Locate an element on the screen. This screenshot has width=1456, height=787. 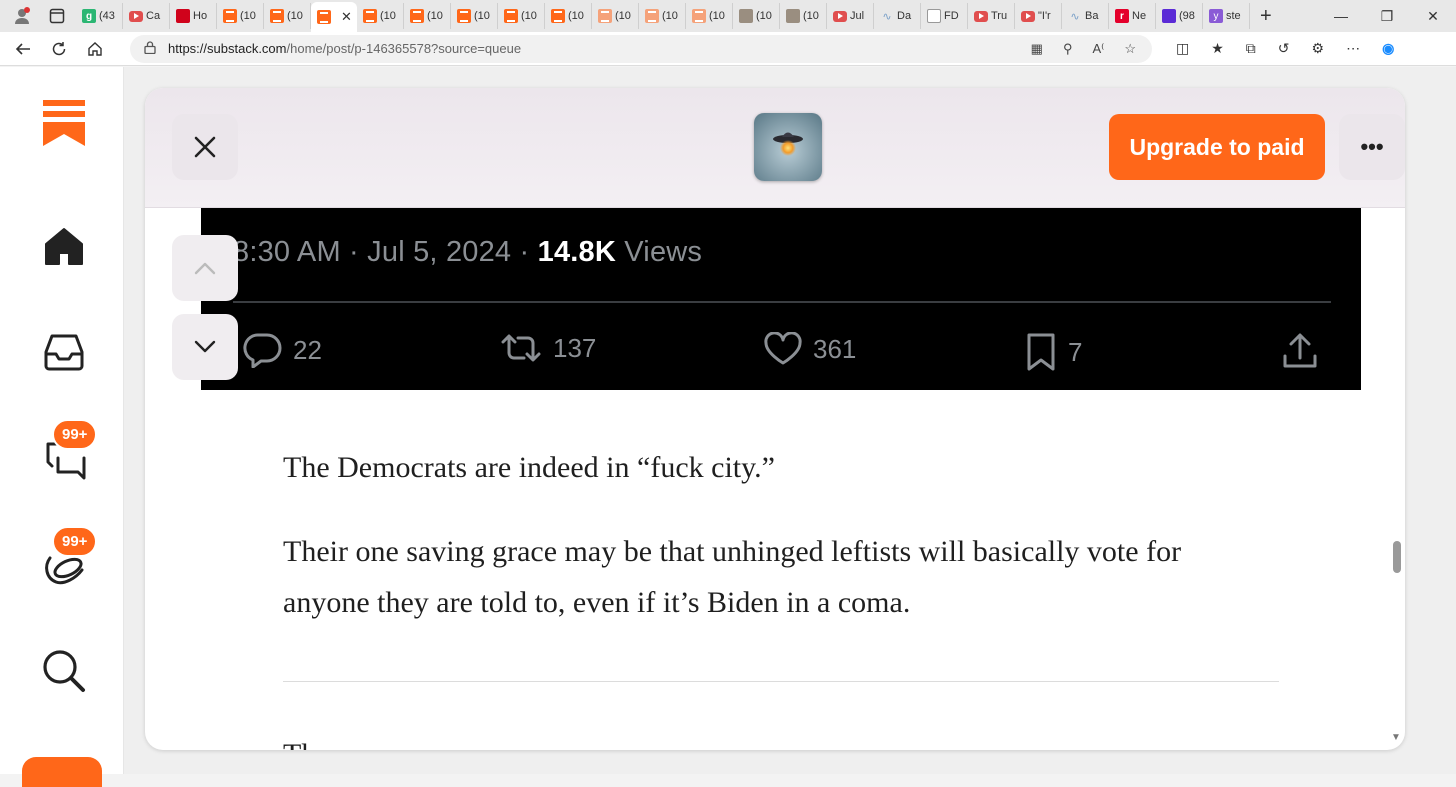
tweet-likes: 361 is located at coordinates (809, 349).